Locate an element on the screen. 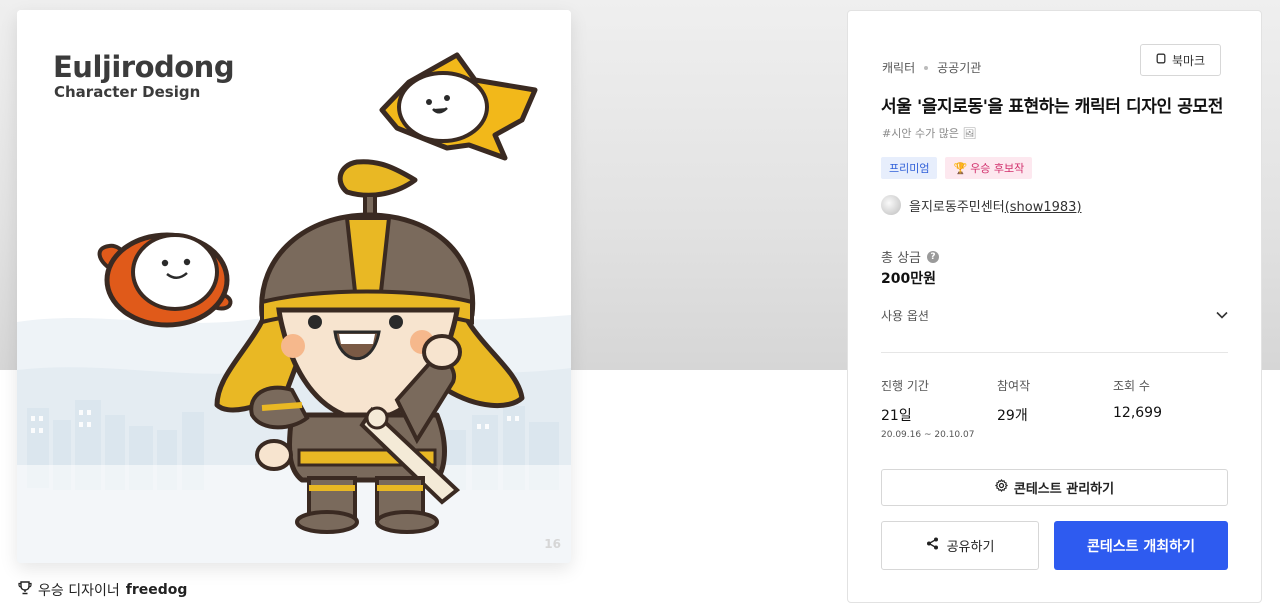 This screenshot has width=1280, height=610. winner-name: freedog is located at coordinates (157, 590).